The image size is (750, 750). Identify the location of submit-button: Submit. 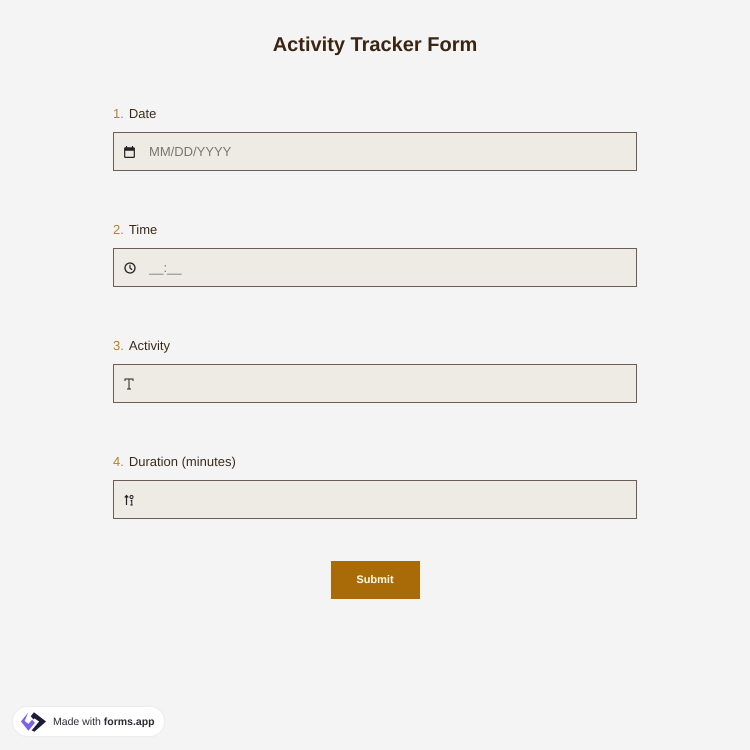
(375, 580).